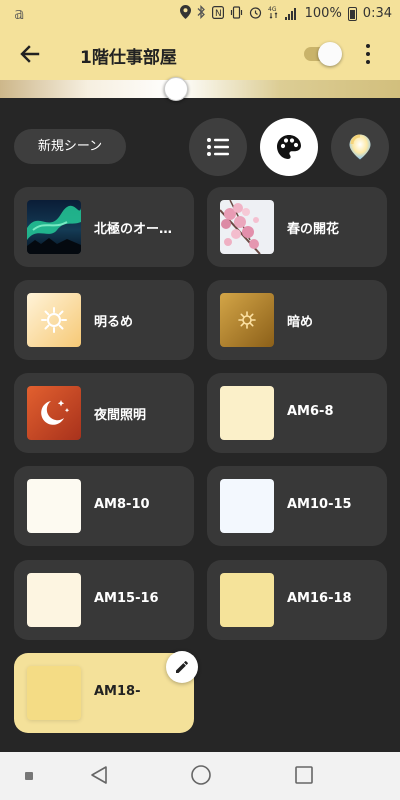  I want to click on app-bar: 1階仕事部屋, so click(200, 54).